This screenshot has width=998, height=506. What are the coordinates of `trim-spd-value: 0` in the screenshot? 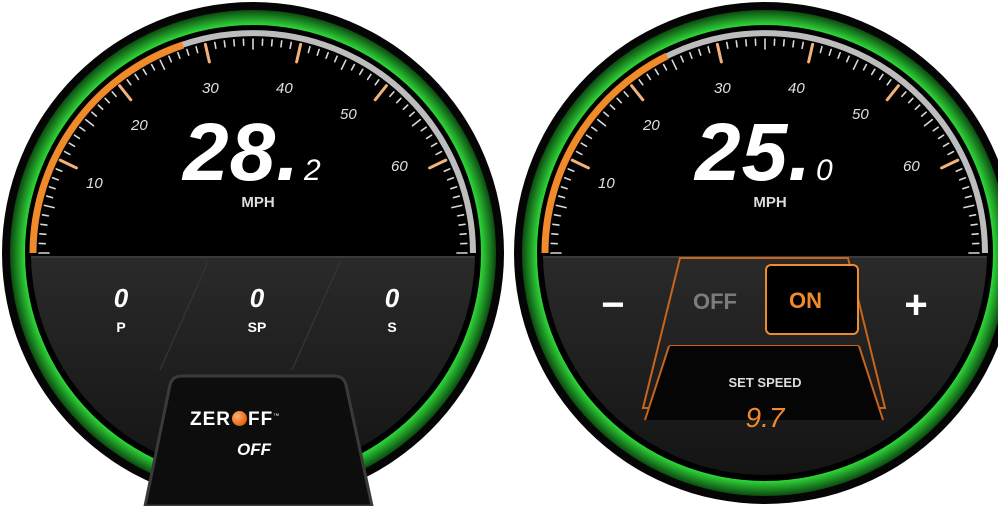 It's located at (257, 298).